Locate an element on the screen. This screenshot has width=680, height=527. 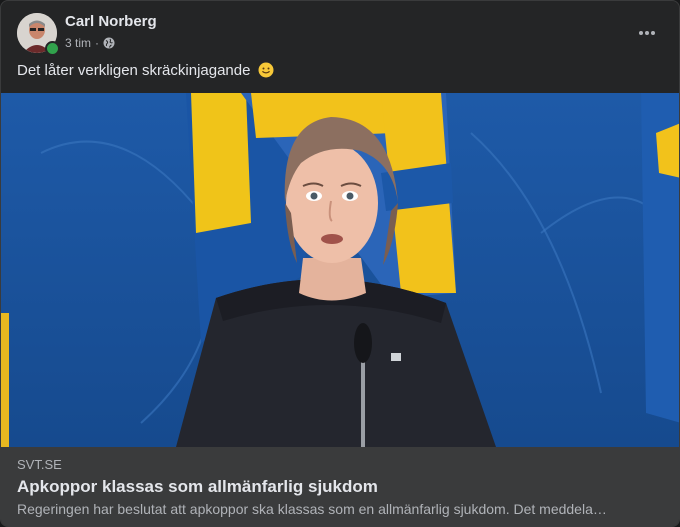
more-options-icon is located at coordinates (647, 33).